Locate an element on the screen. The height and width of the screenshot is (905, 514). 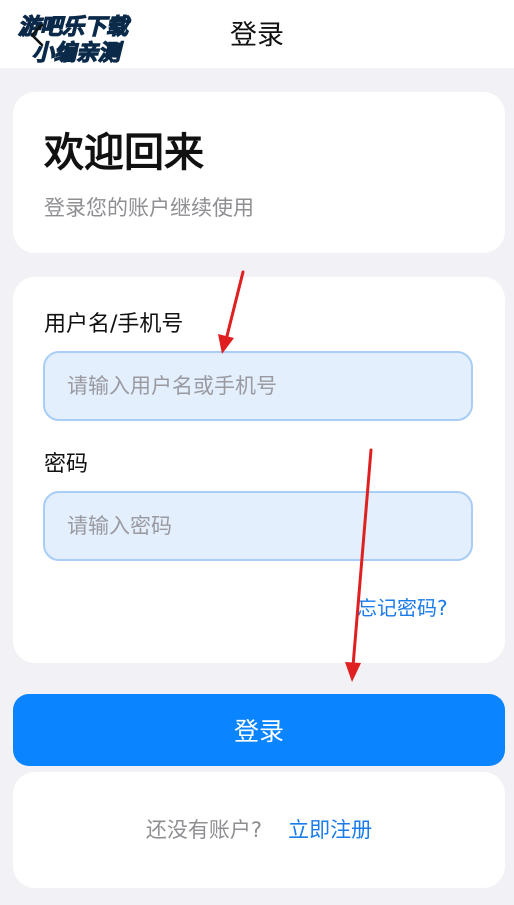
top-navigation-bar: 游吧乐下载 小编亲测 登录 is located at coordinates (257, 34).